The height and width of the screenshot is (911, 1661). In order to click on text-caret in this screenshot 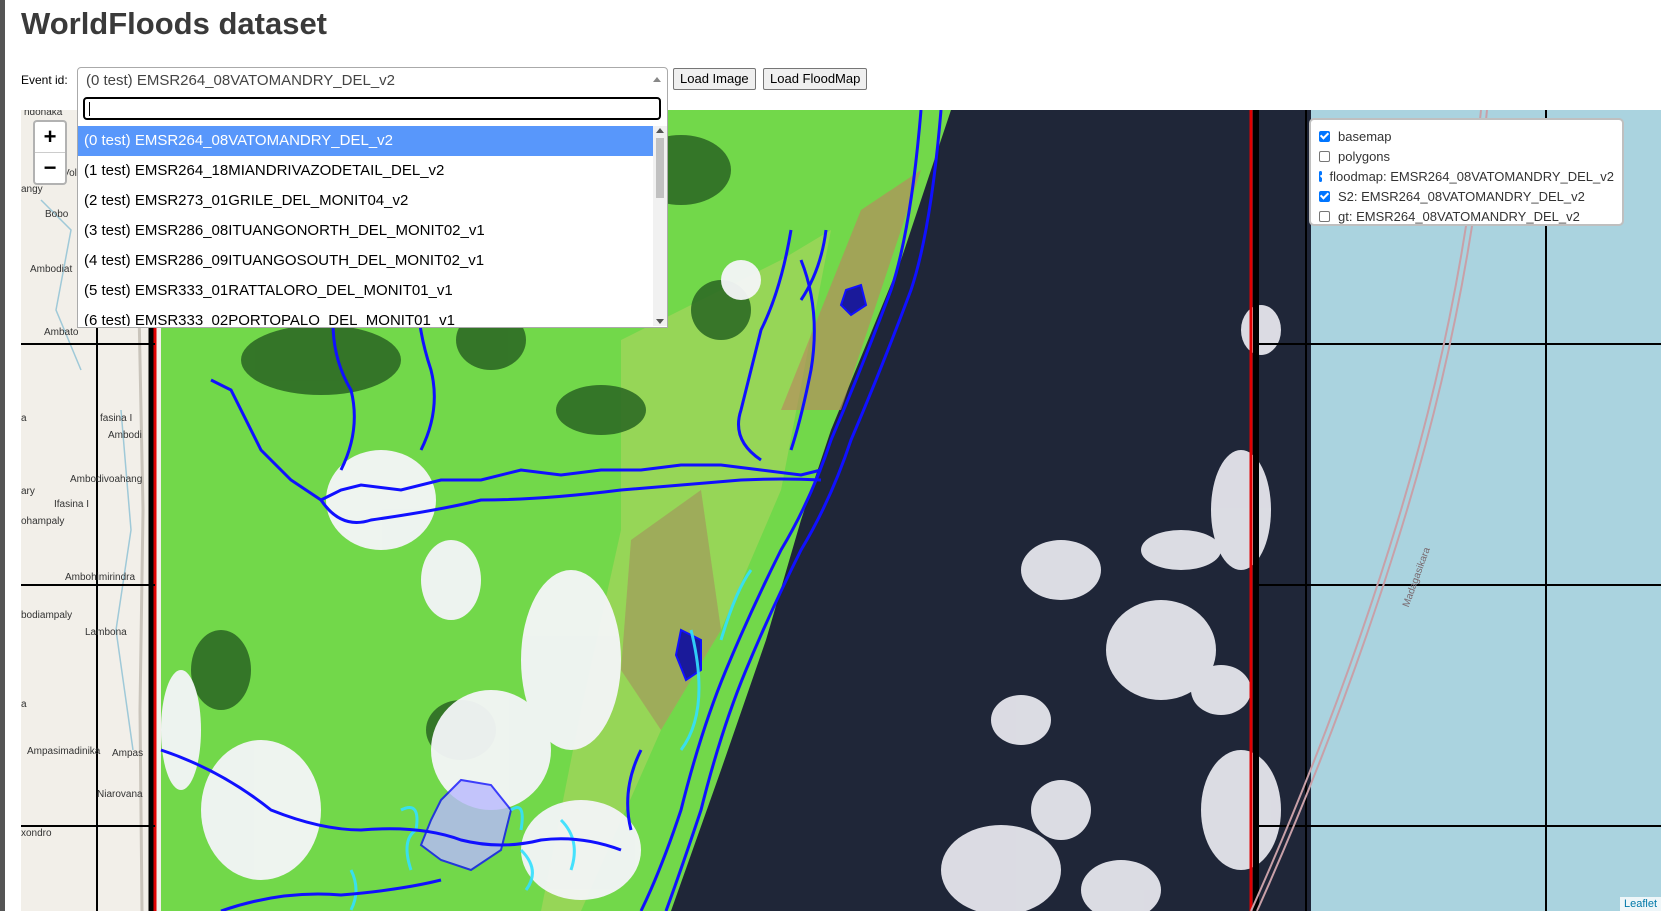, I will do `click(89, 109)`.